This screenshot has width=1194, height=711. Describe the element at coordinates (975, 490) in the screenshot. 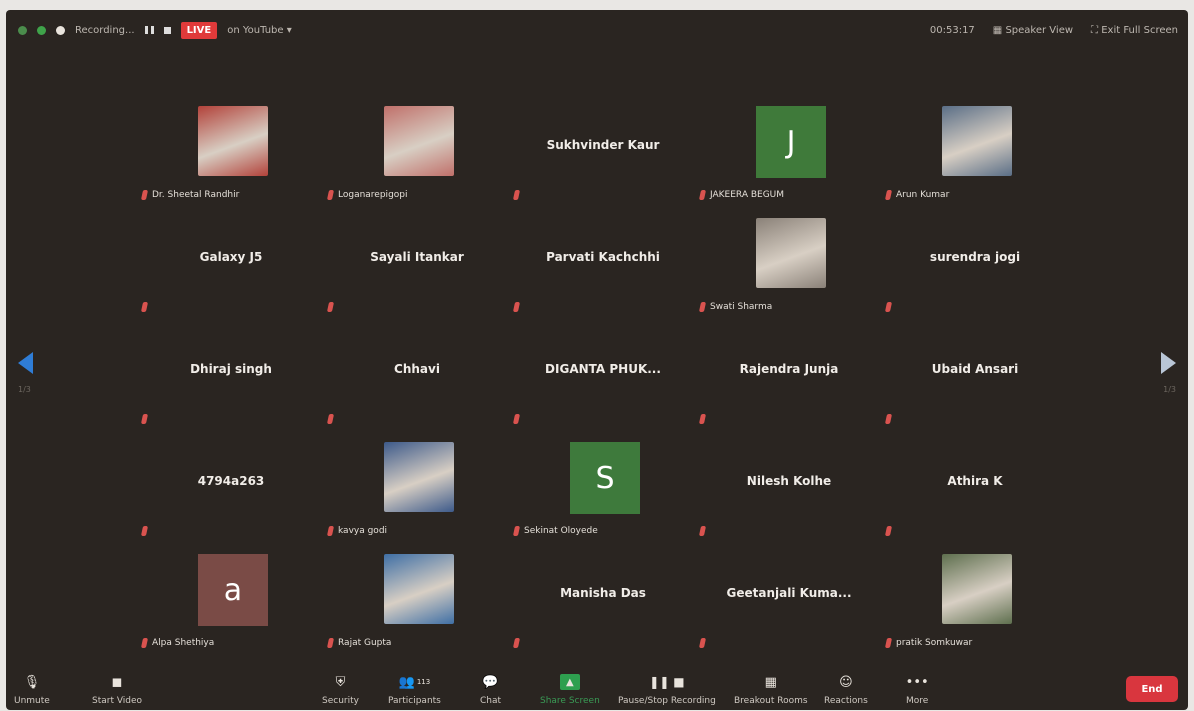

I see `participant-tile: Athira K` at that location.